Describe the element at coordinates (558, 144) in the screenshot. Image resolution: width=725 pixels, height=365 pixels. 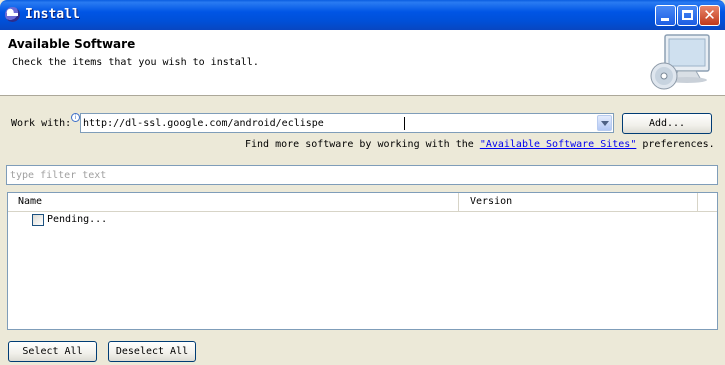
I see `available-software-sites-link: "Available Software Sites"` at that location.